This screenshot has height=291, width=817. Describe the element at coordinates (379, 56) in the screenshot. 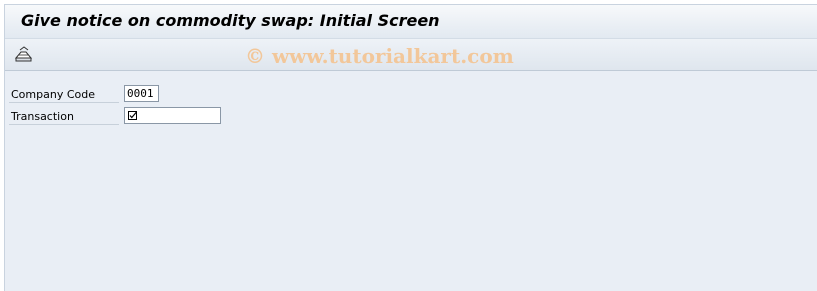

I see `watermark-text: © www.tutorialkart.com` at that location.